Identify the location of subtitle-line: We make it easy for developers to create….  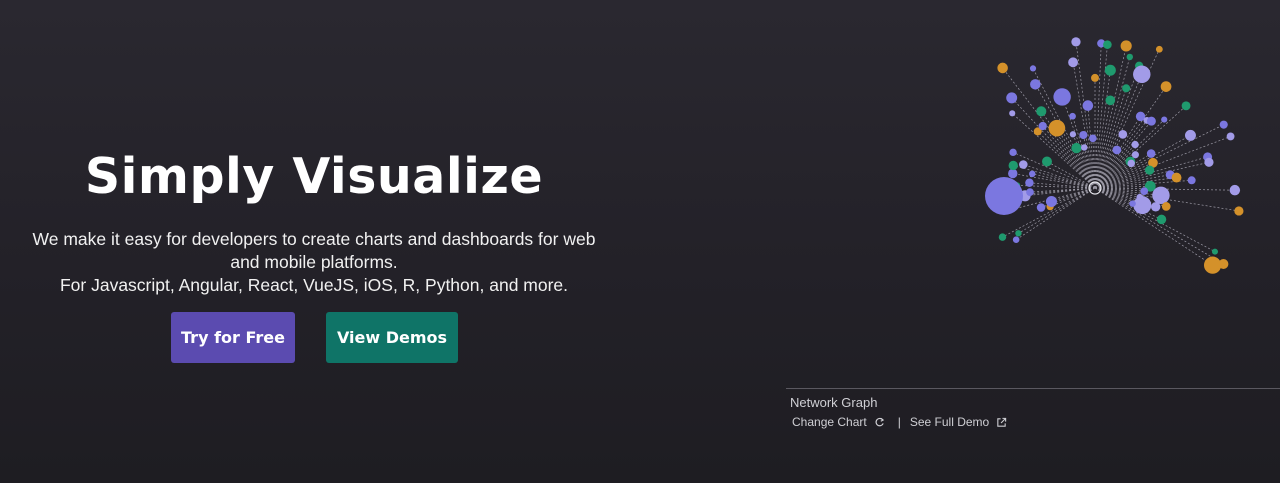
(314, 239).